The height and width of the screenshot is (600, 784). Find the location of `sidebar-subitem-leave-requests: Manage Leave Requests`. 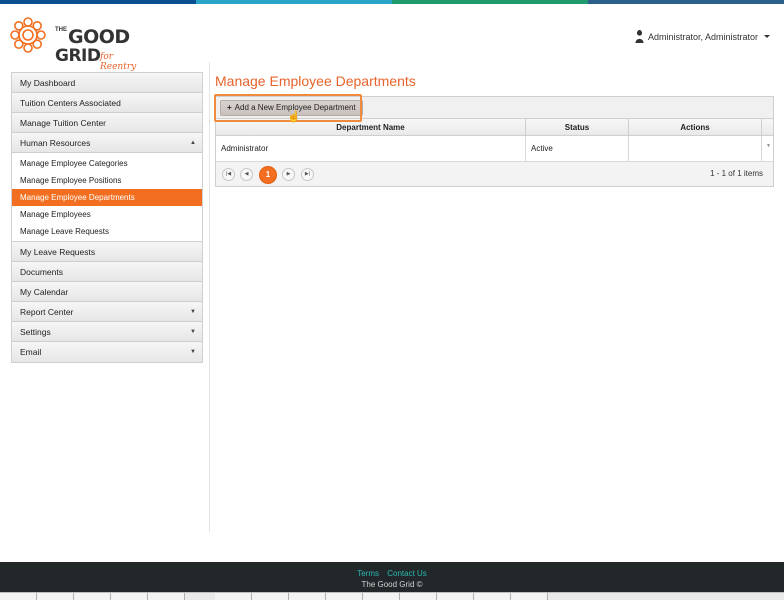

sidebar-subitem-leave-requests: Manage Leave Requests is located at coordinates (107, 231).